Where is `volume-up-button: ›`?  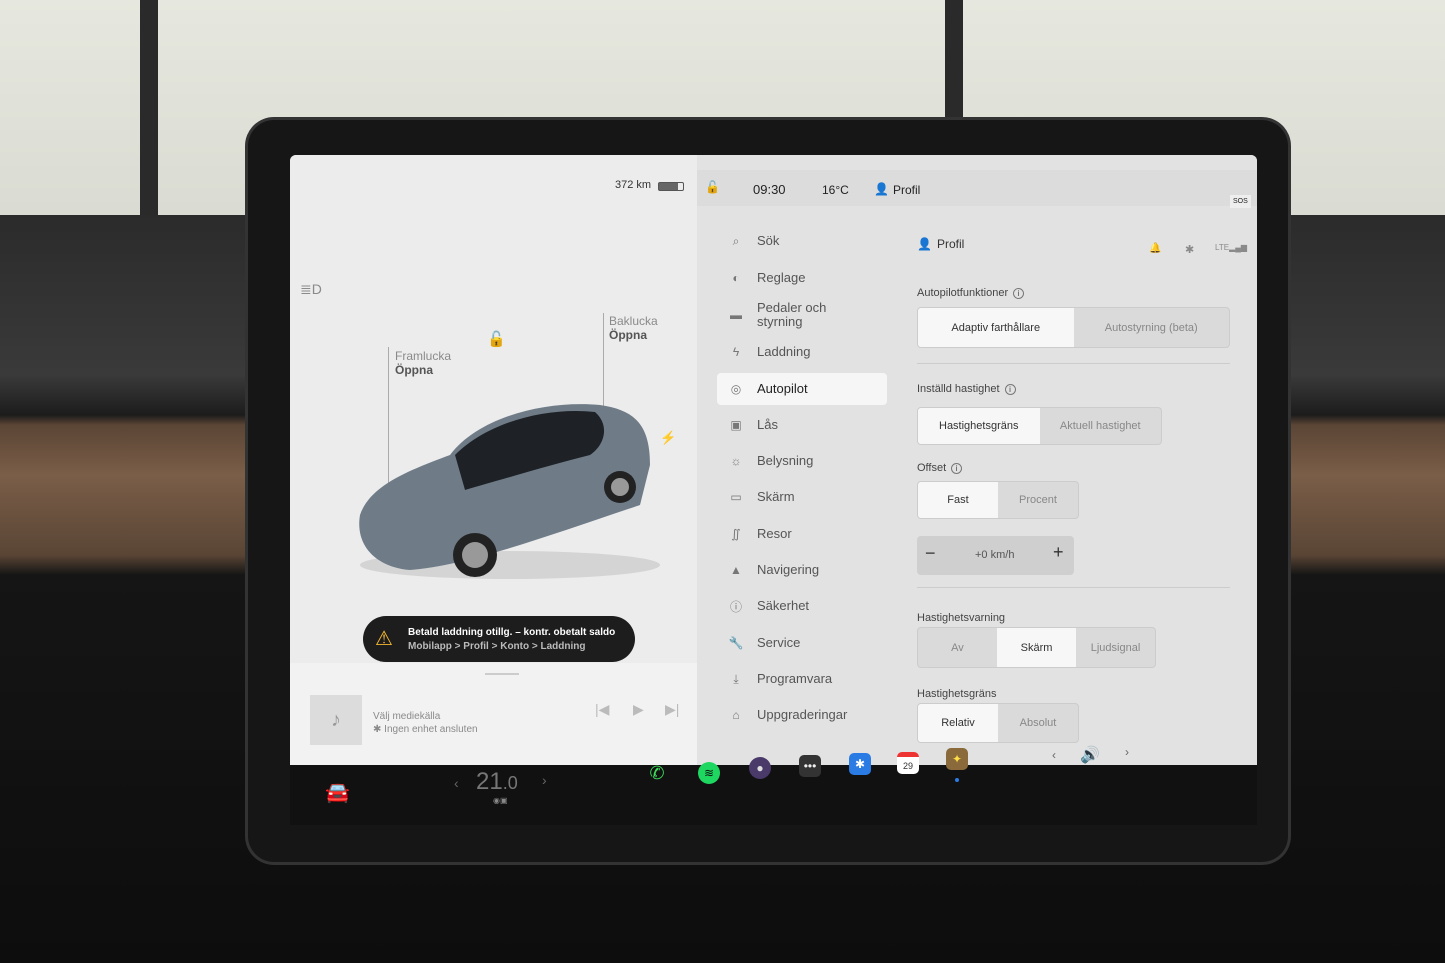
volume-up-button: › is located at coordinates (1127, 752).